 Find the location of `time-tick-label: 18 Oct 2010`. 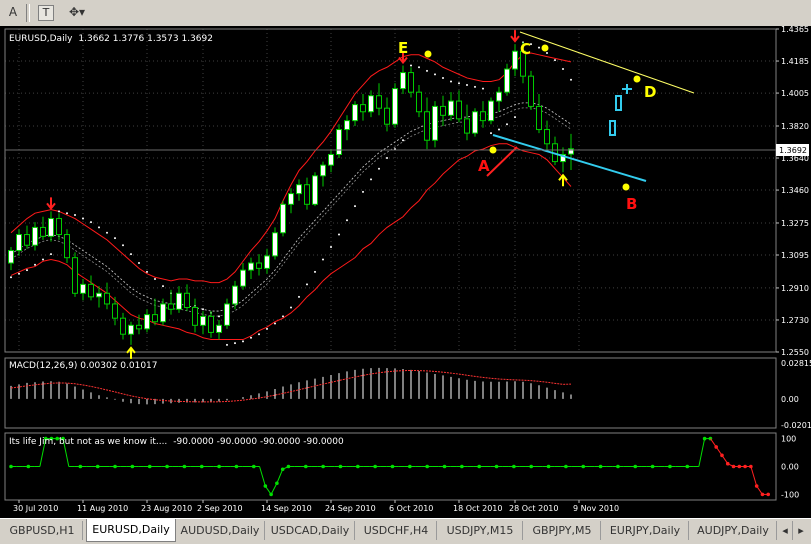

time-tick-label: 18 Oct 2010 is located at coordinates (477, 508).